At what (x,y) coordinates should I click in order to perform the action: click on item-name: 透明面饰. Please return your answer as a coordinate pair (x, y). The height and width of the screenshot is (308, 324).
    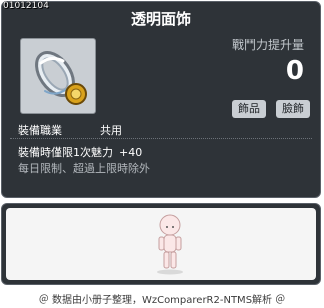
    Looking at the image, I should click on (160, 19).